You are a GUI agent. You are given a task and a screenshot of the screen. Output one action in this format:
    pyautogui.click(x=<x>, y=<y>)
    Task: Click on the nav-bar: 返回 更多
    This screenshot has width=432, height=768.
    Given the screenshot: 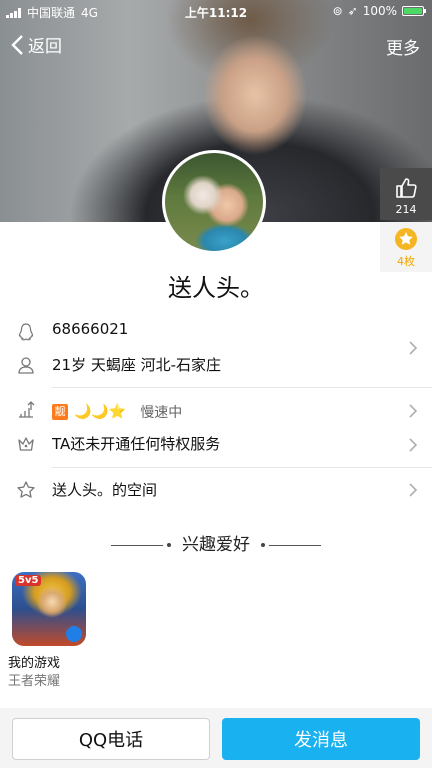 What is the action you would take?
    pyautogui.click(x=216, y=44)
    